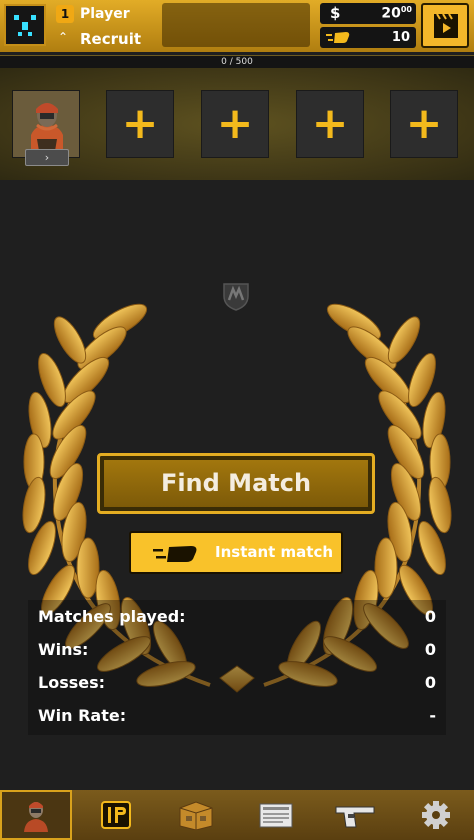  I want to click on nav-tab-settings, so click(436, 815).